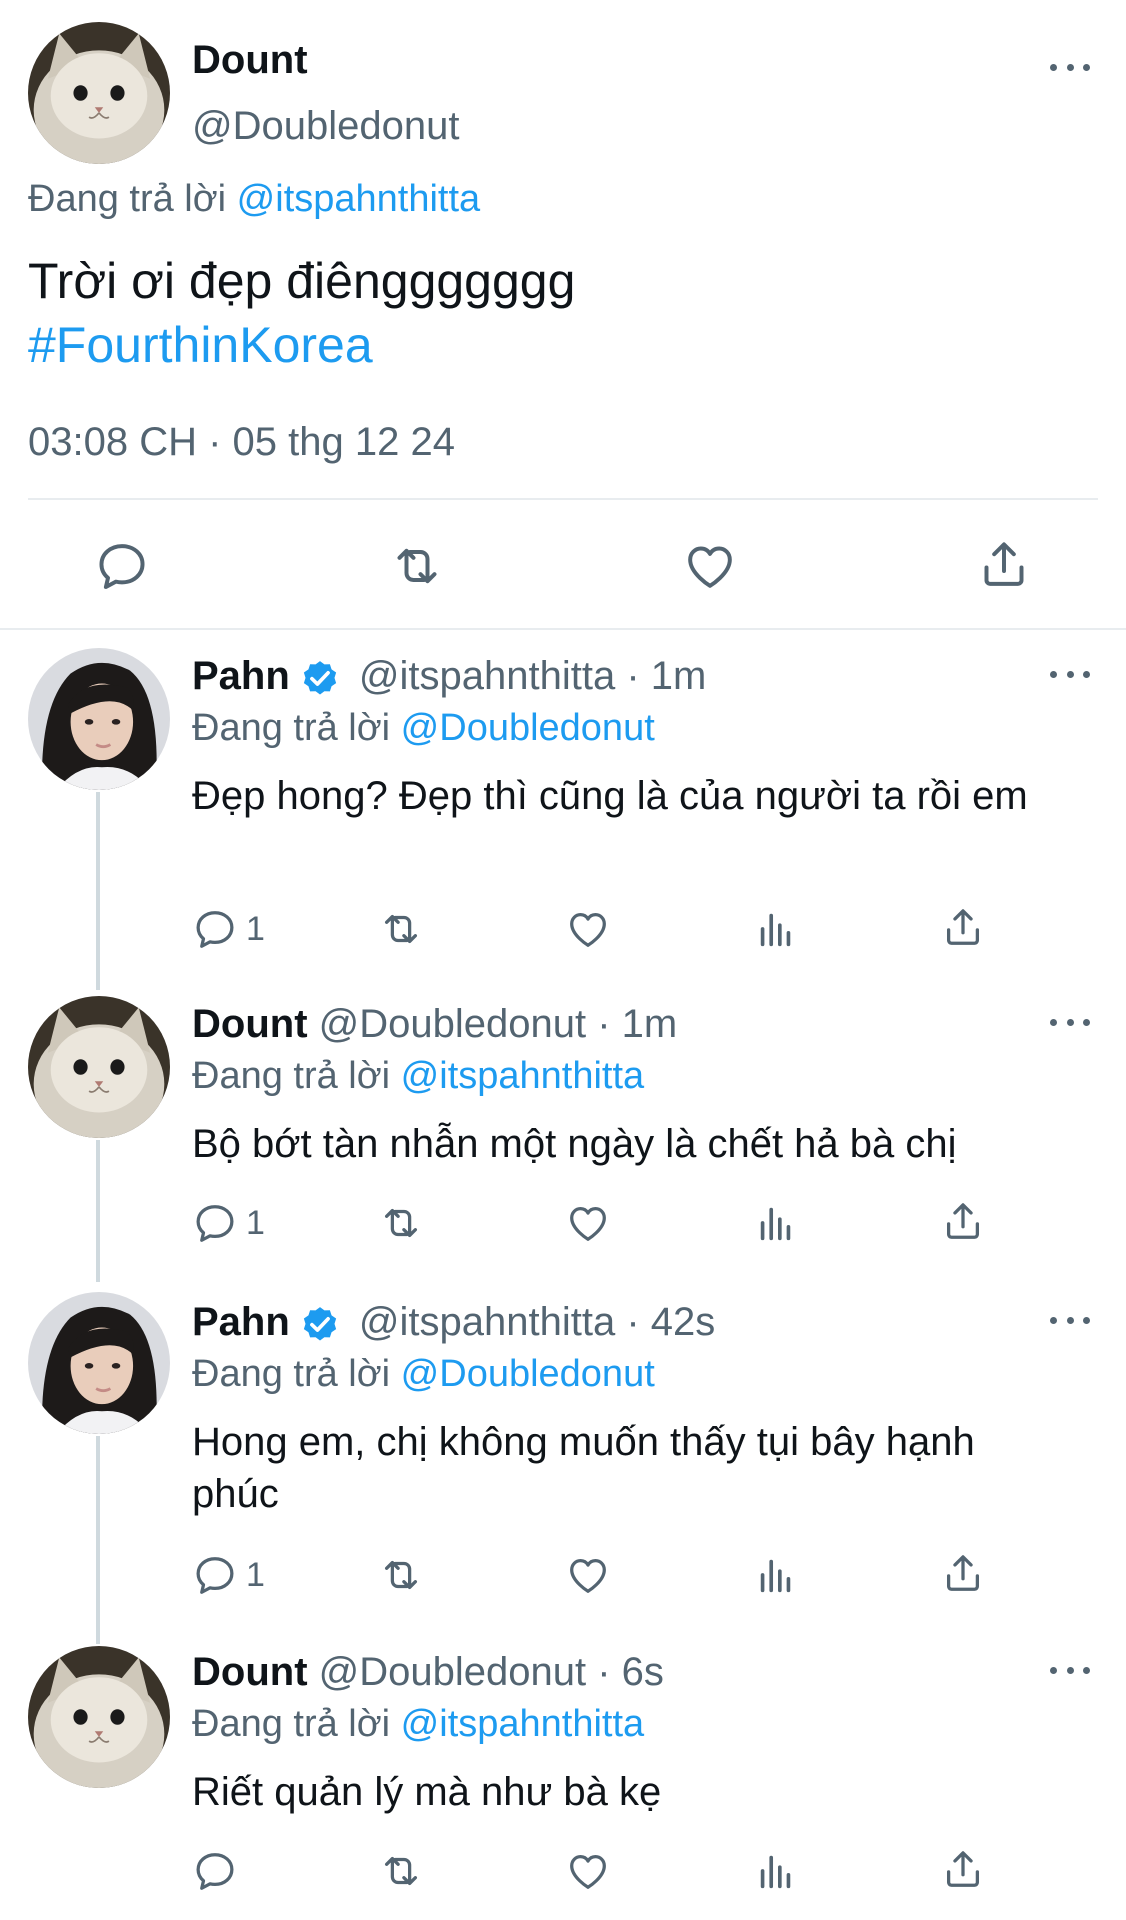 This screenshot has width=1126, height=1920. I want to click on reply-handle-time: @itspahnthitta · 42s, so click(537, 1322).